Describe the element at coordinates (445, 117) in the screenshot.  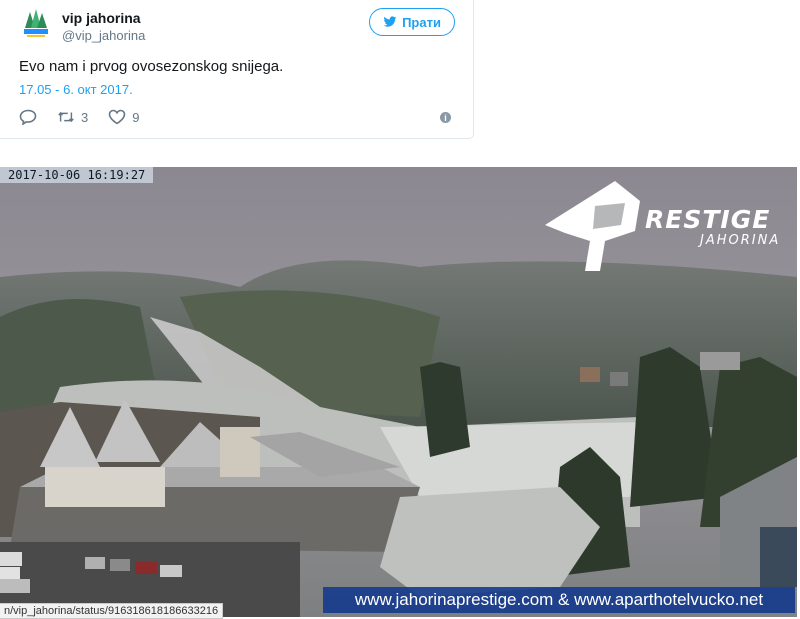
I see `info-icon: i` at that location.